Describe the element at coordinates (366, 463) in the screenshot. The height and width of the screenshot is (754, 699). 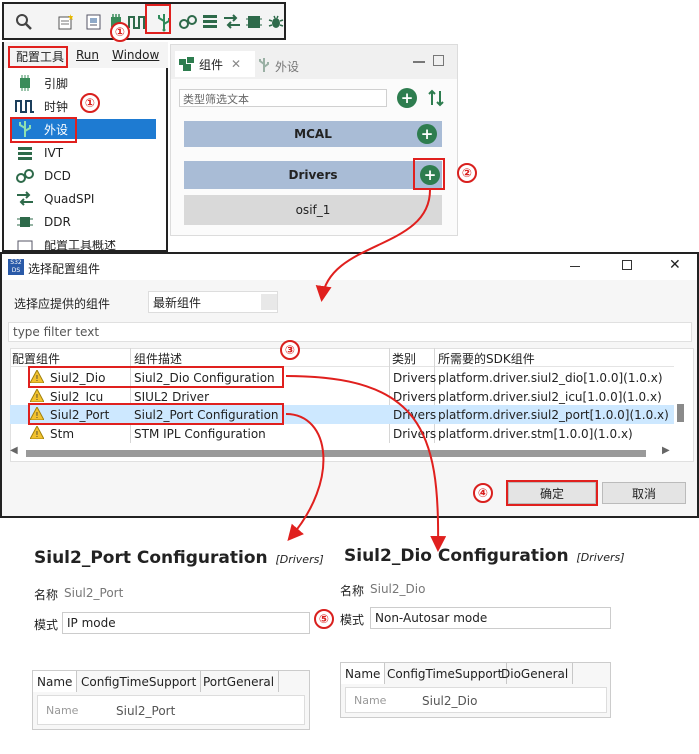
I see `arrow-to-dio` at that location.